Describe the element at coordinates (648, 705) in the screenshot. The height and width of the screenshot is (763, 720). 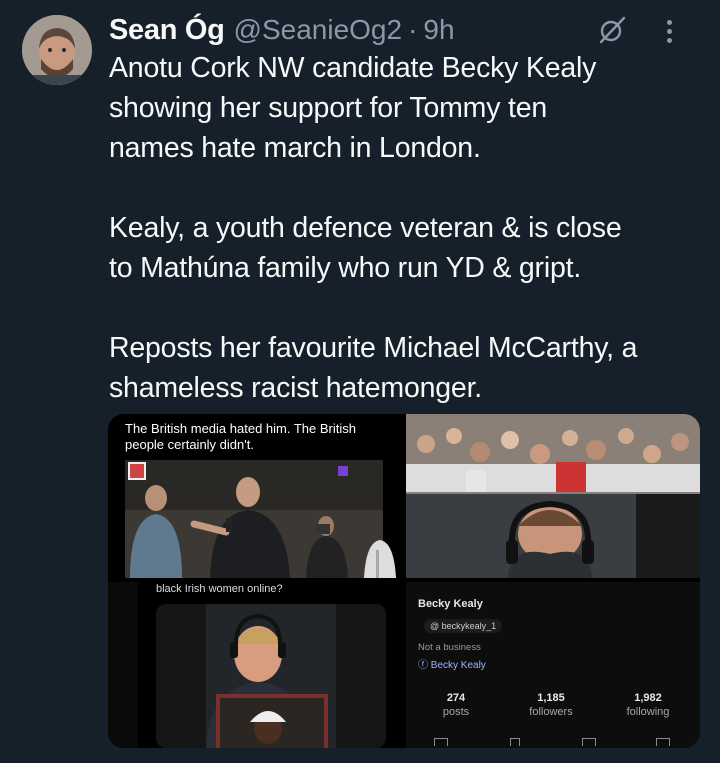
I see `profile-stat: 1,982 following` at that location.